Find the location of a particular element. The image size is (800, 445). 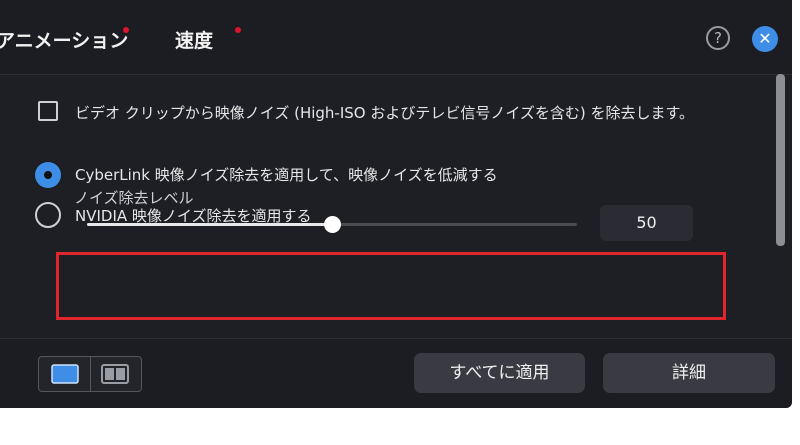

noise-level-label: ノイズ除去レベル is located at coordinates (134, 198).